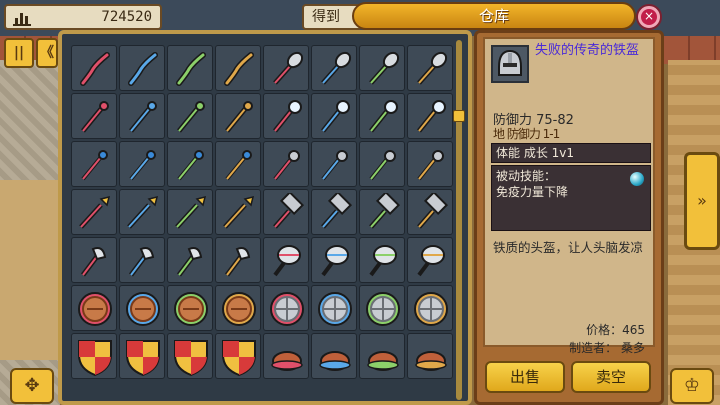 The width and height of the screenshot is (720, 405). Describe the element at coordinates (607, 348) in the screenshot. I see `item-maker: 制造者： 桑多` at that location.